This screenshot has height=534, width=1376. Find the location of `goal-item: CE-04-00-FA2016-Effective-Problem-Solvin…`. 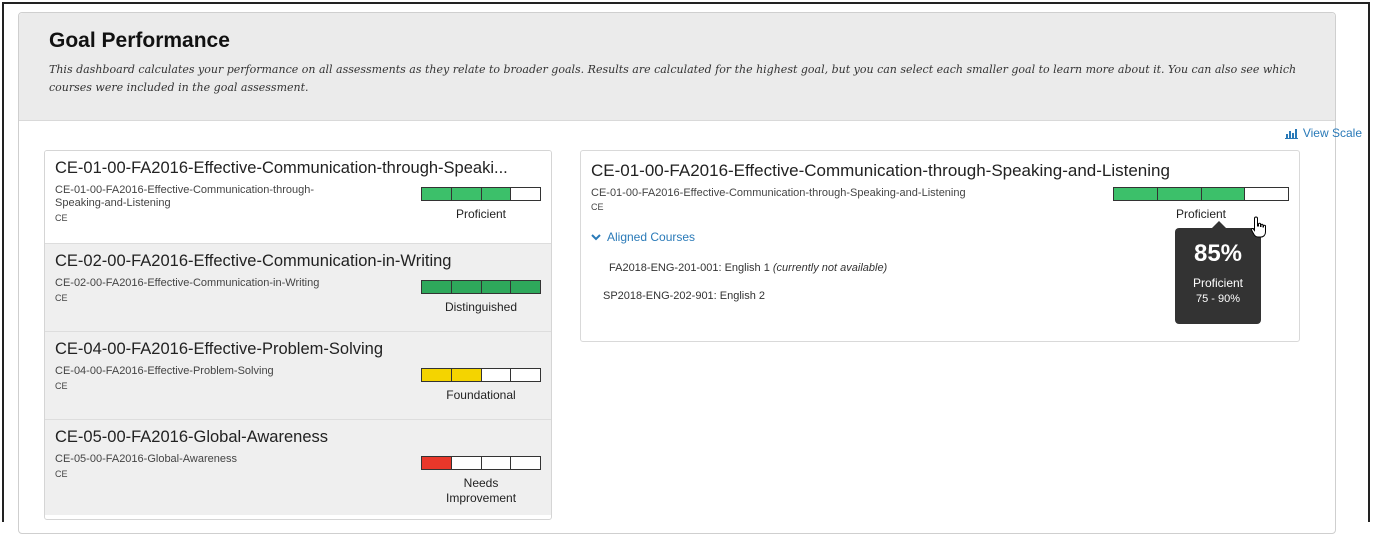

goal-item: CE-04-00-FA2016-Effective-Problem-Solvin… is located at coordinates (298, 375).